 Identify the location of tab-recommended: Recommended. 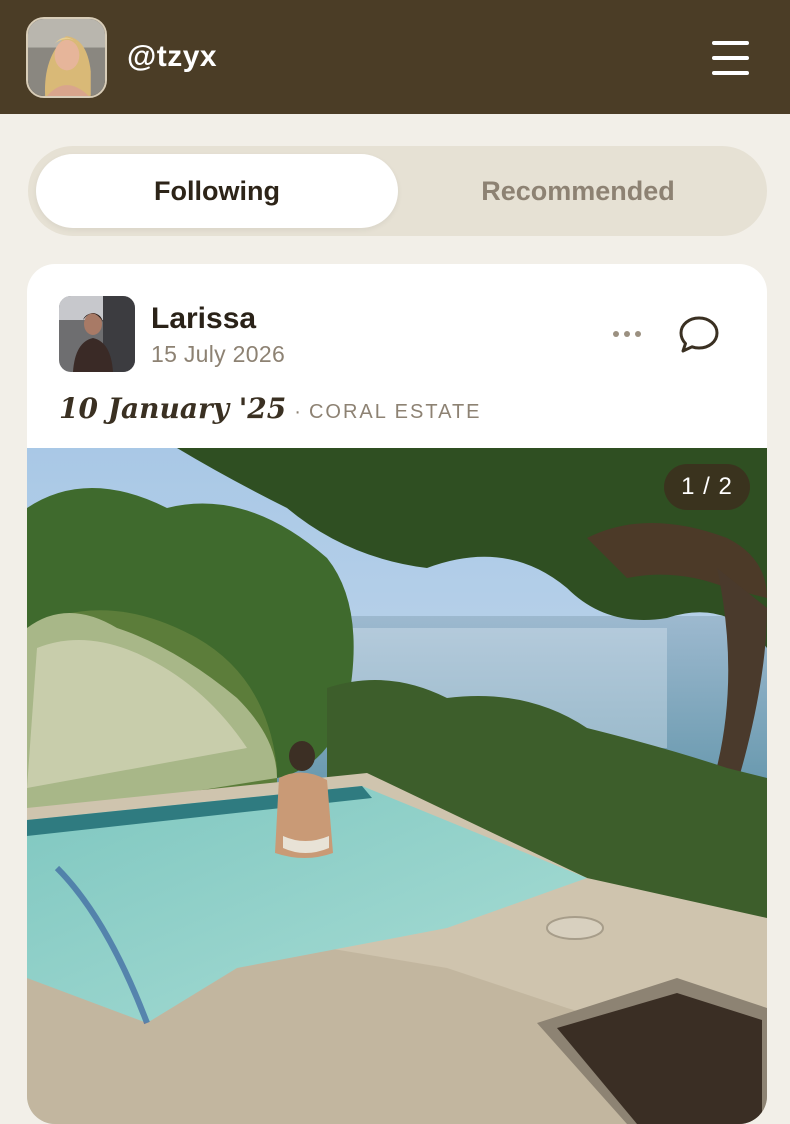
(578, 191).